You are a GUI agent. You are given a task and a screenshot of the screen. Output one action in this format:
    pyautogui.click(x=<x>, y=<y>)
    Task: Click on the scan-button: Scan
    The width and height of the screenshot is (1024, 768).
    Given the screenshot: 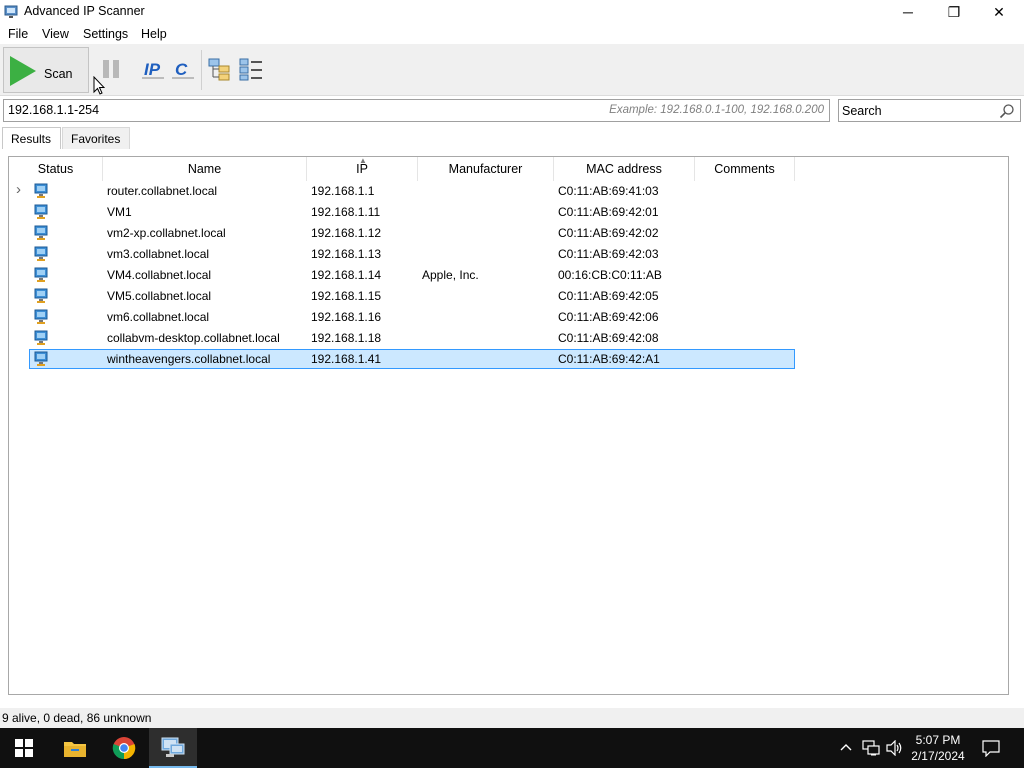 What is the action you would take?
    pyautogui.click(x=46, y=70)
    